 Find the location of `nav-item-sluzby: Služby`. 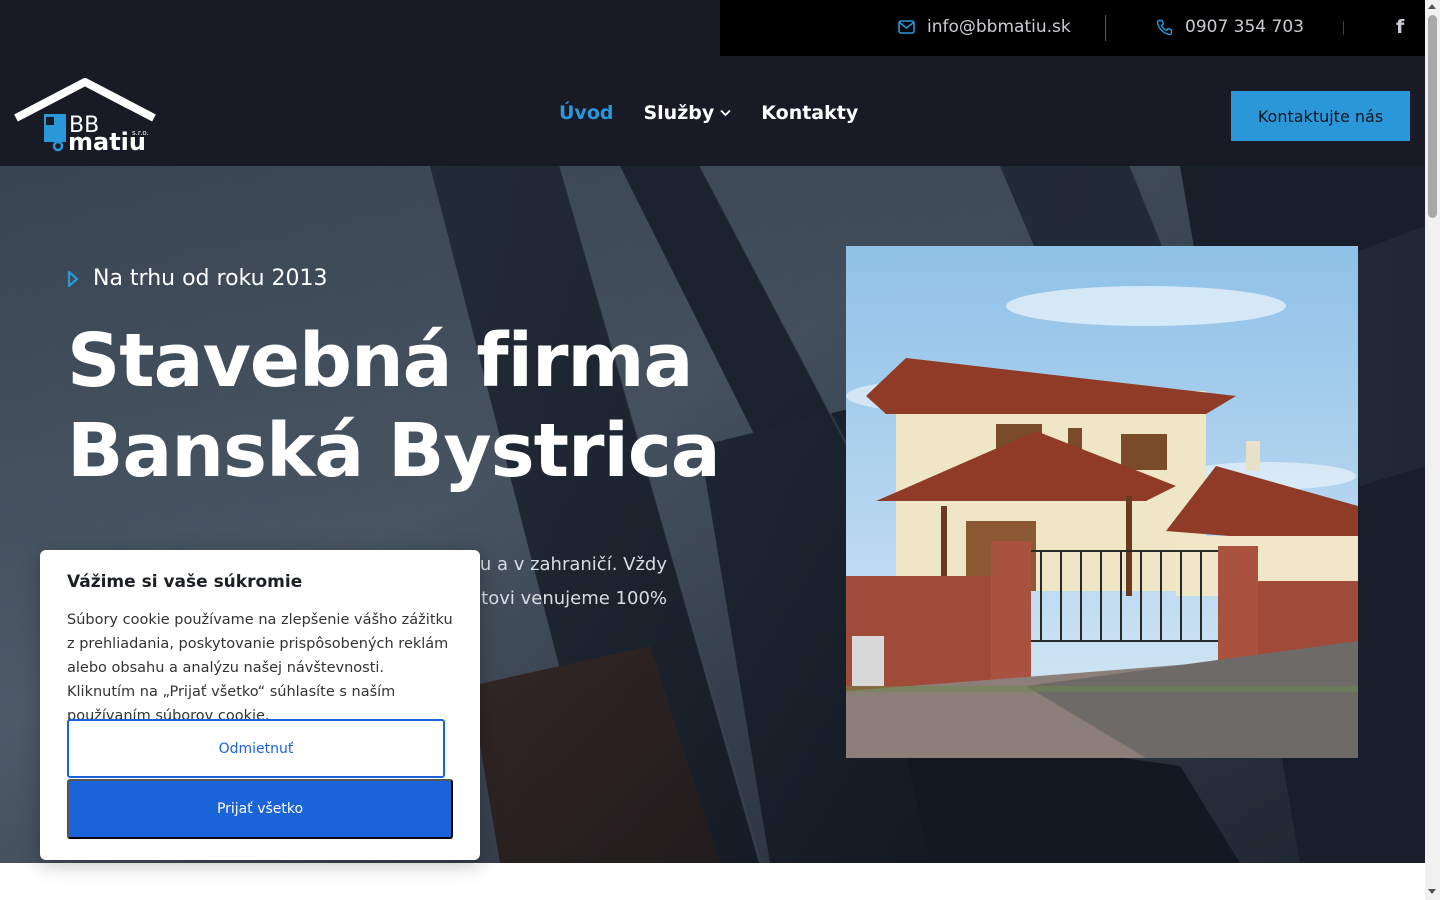

nav-item-sluzby: Služby is located at coordinates (687, 113).